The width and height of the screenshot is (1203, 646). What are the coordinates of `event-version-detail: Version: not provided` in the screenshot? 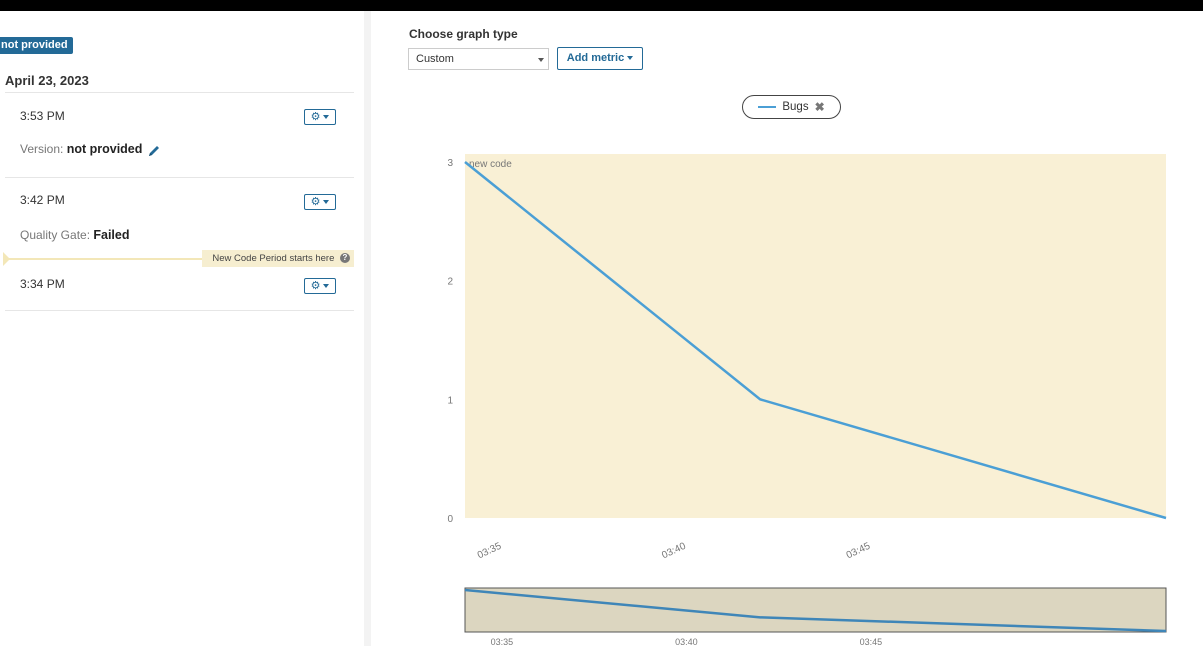 It's located at (81, 149).